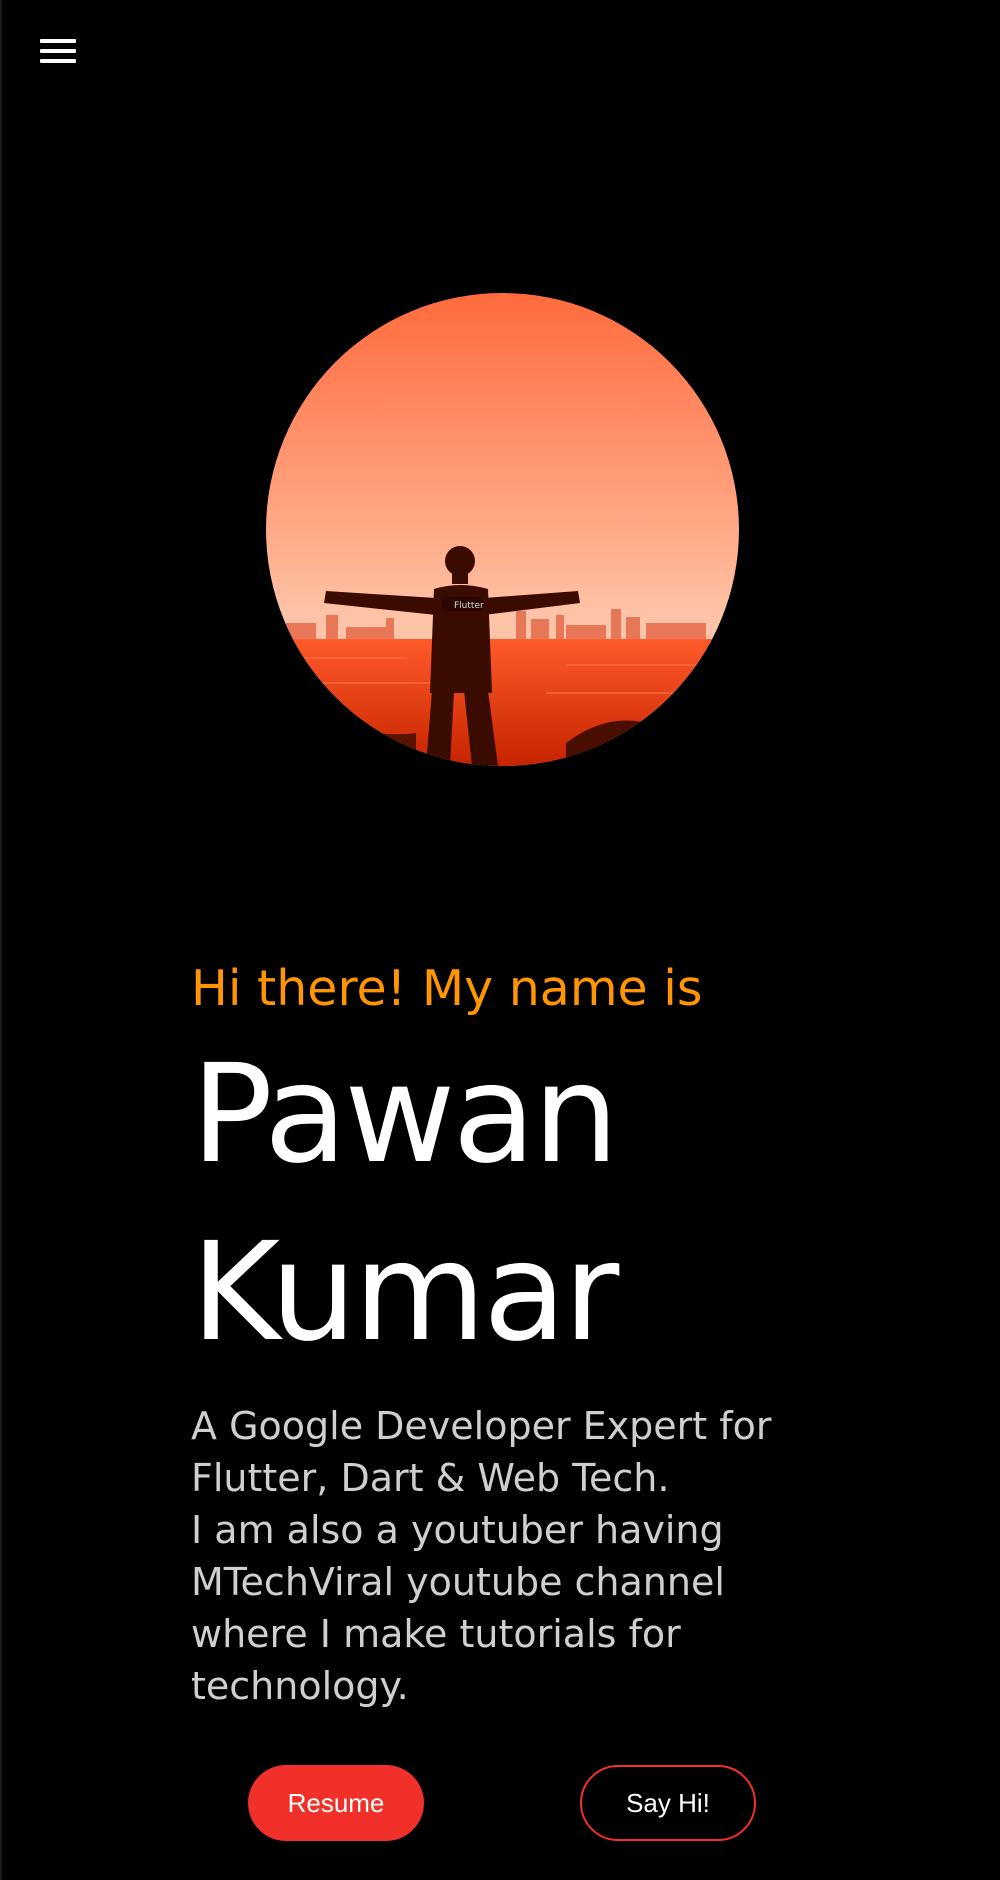 Image resolution: width=1000 pixels, height=1880 pixels. Describe the element at coordinates (430, 1478) in the screenshot. I see `bio-line: Flutter, Dart & Web Tech.` at that location.